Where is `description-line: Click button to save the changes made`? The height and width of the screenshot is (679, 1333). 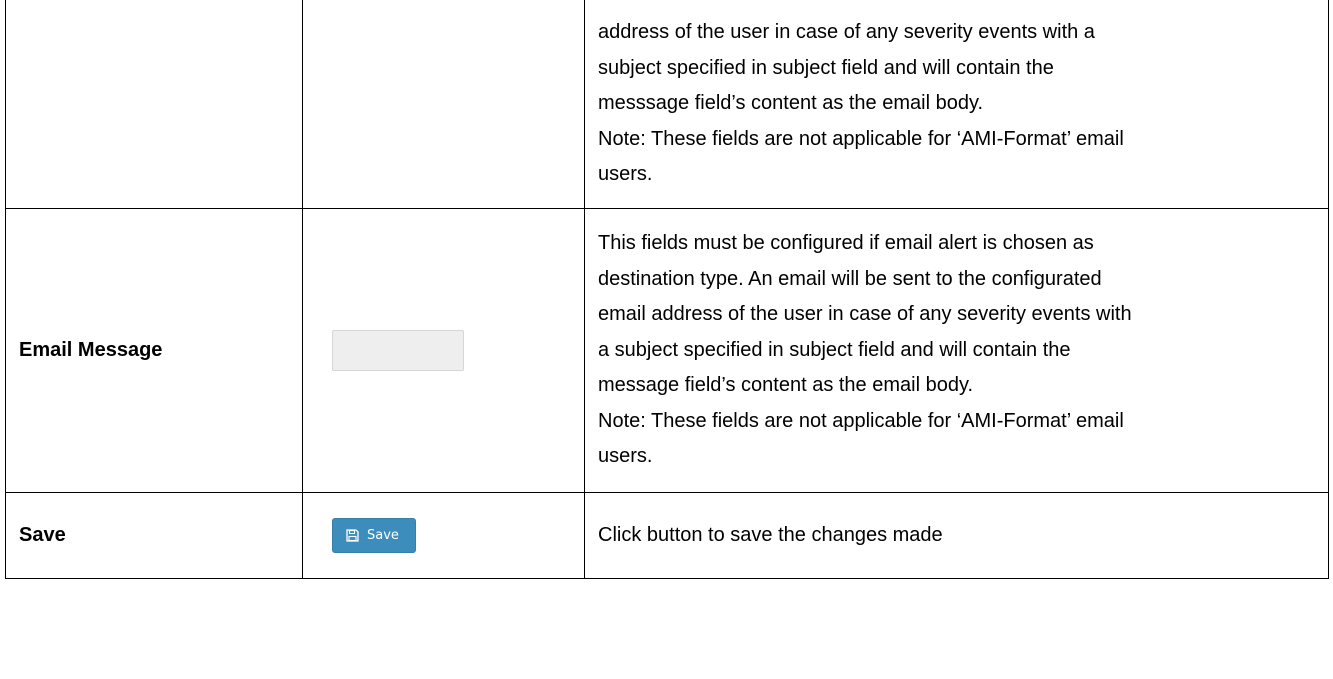
description-line: Click button to save the changes made is located at coordinates (770, 534).